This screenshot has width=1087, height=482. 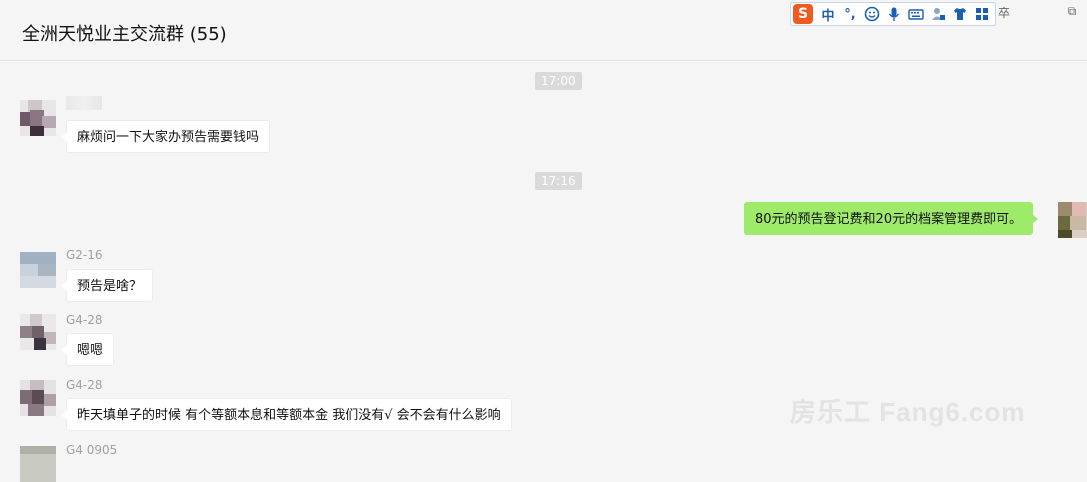 What do you see at coordinates (938, 14) in the screenshot?
I see `user-icon` at bounding box center [938, 14].